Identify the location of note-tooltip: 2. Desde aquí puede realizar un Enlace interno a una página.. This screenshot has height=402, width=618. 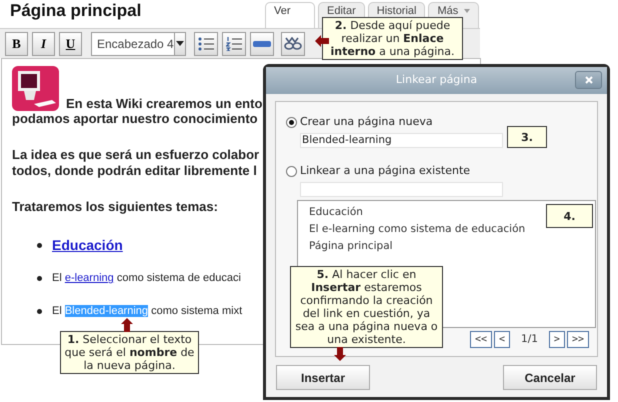
(392, 38).